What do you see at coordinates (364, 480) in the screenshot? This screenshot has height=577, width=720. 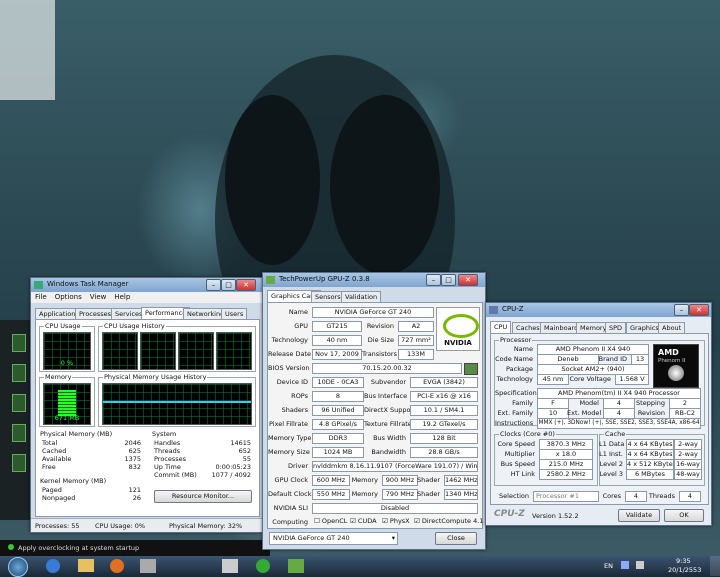 I see `field-label: Memory` at bounding box center [364, 480].